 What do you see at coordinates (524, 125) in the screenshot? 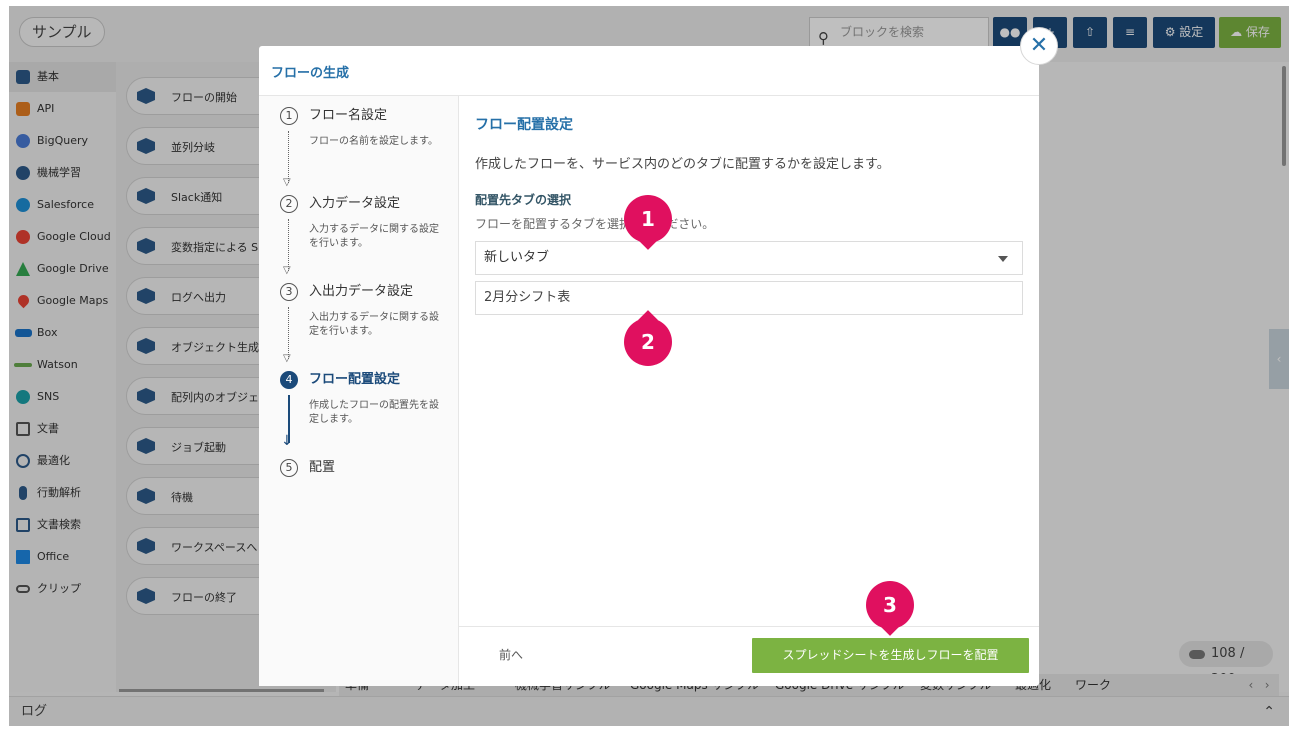
I see `section-title: フロー配置設定` at bounding box center [524, 125].